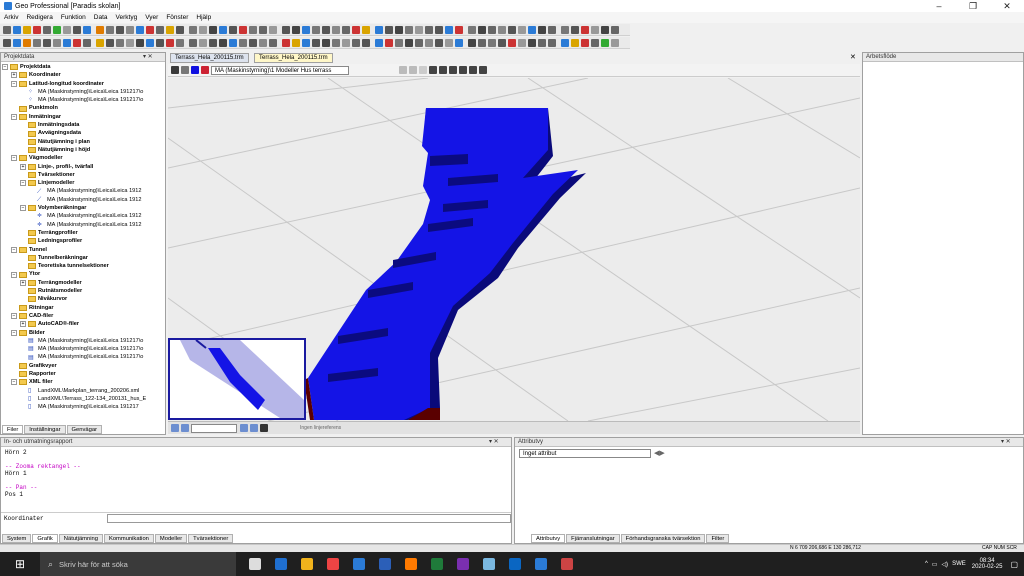 The image size is (1024, 576). Describe the element at coordinates (83, 291) in the screenshot. I see `tree-item: Rutnätsmodeller` at that location.